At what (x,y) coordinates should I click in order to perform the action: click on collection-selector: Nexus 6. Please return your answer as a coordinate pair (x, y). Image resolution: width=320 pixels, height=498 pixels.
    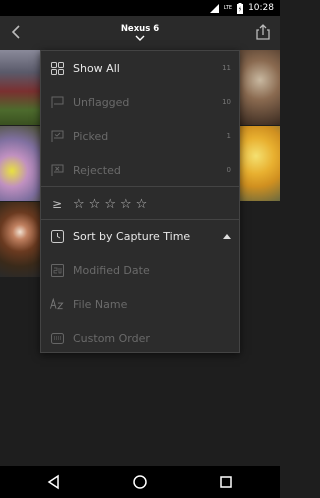
    Looking at the image, I should click on (140, 32).